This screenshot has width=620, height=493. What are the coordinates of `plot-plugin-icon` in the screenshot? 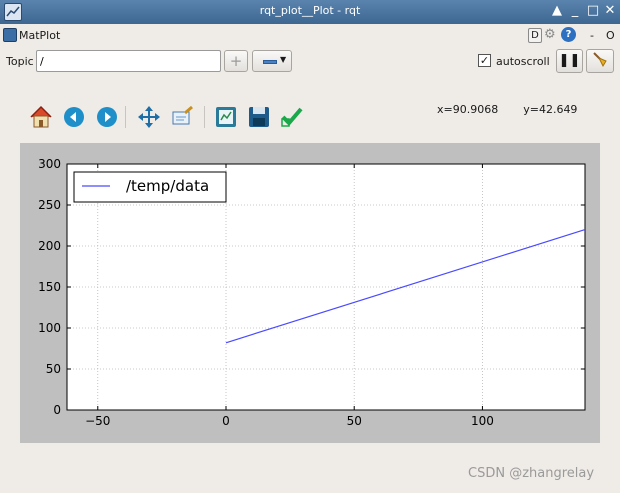 It's located at (10, 35).